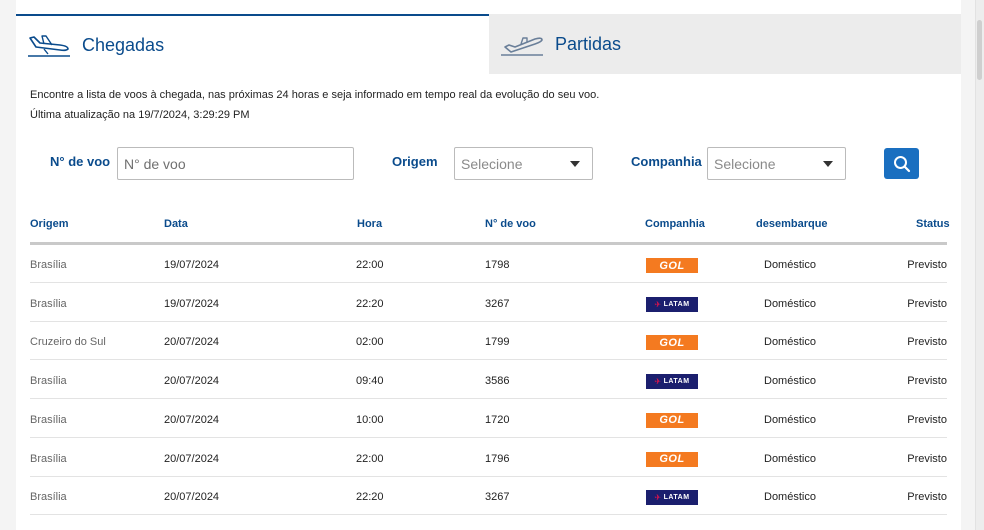 The width and height of the screenshot is (984, 530). What do you see at coordinates (792, 224) in the screenshot?
I see `column-header-terminal: desembarque` at bounding box center [792, 224].